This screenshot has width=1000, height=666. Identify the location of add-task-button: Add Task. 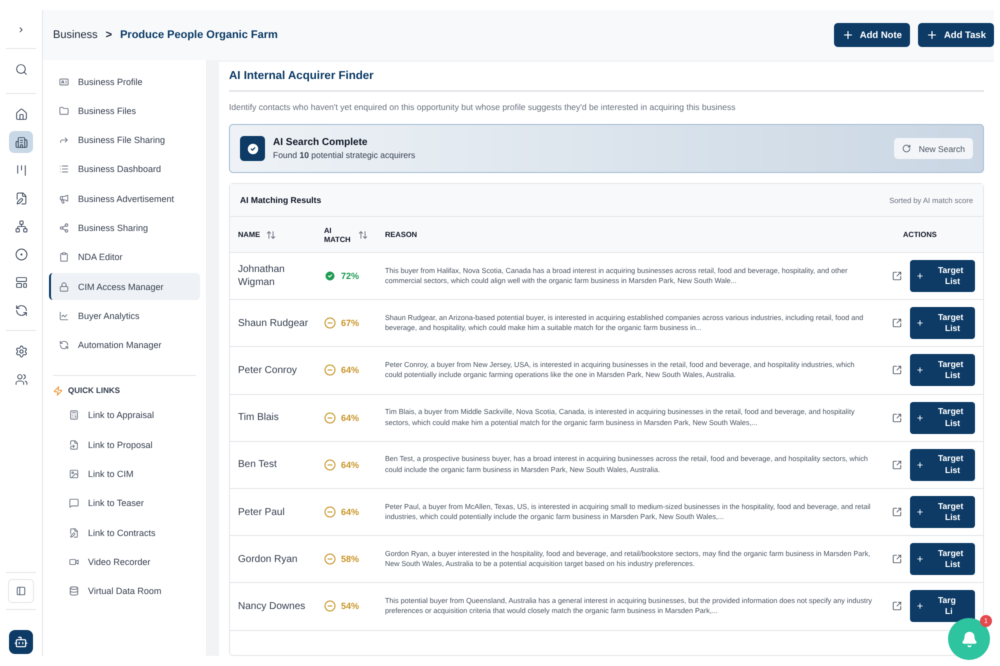
(956, 35).